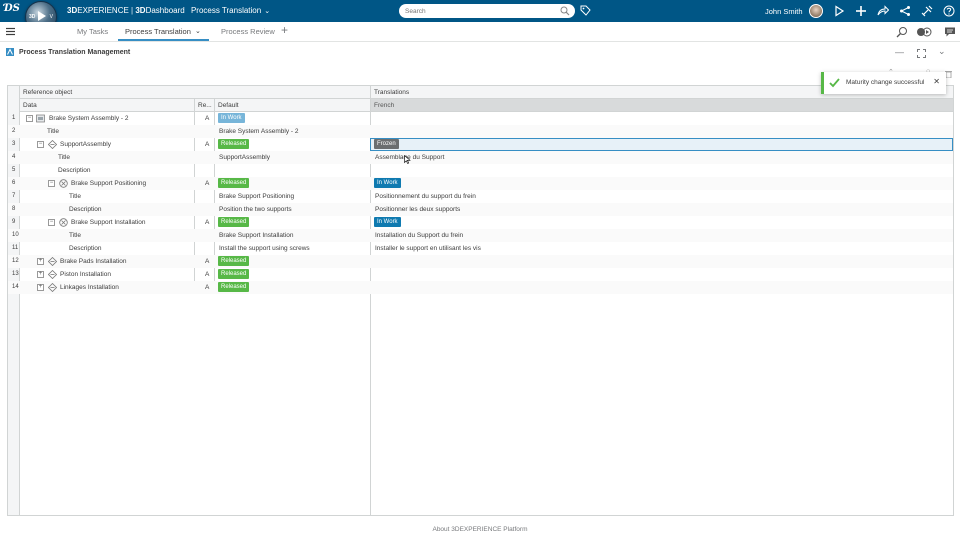 The height and width of the screenshot is (540, 960). What do you see at coordinates (255, 209) in the screenshot?
I see `default-cell: Position the two supports` at bounding box center [255, 209].